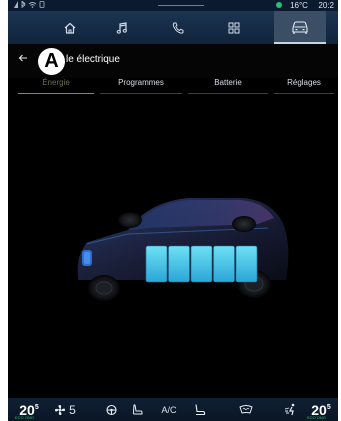 The image size is (341, 421). I want to click on nav-music-button, so click(122, 27).